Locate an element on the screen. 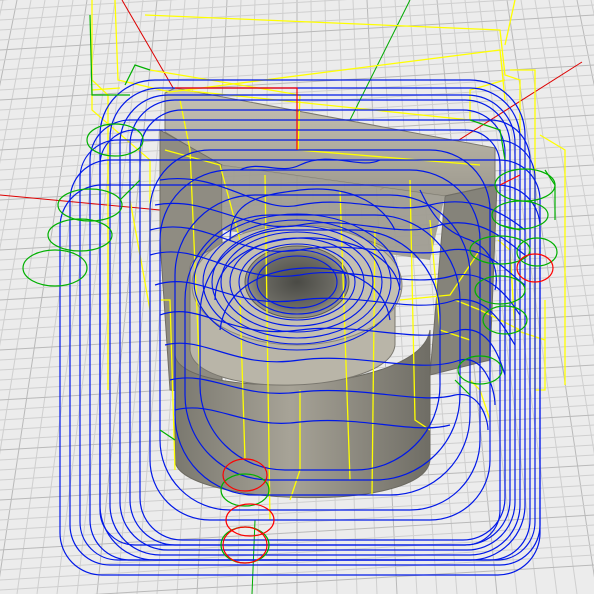 The width and height of the screenshot is (594, 594). bore-hole is located at coordinates (297, 282).